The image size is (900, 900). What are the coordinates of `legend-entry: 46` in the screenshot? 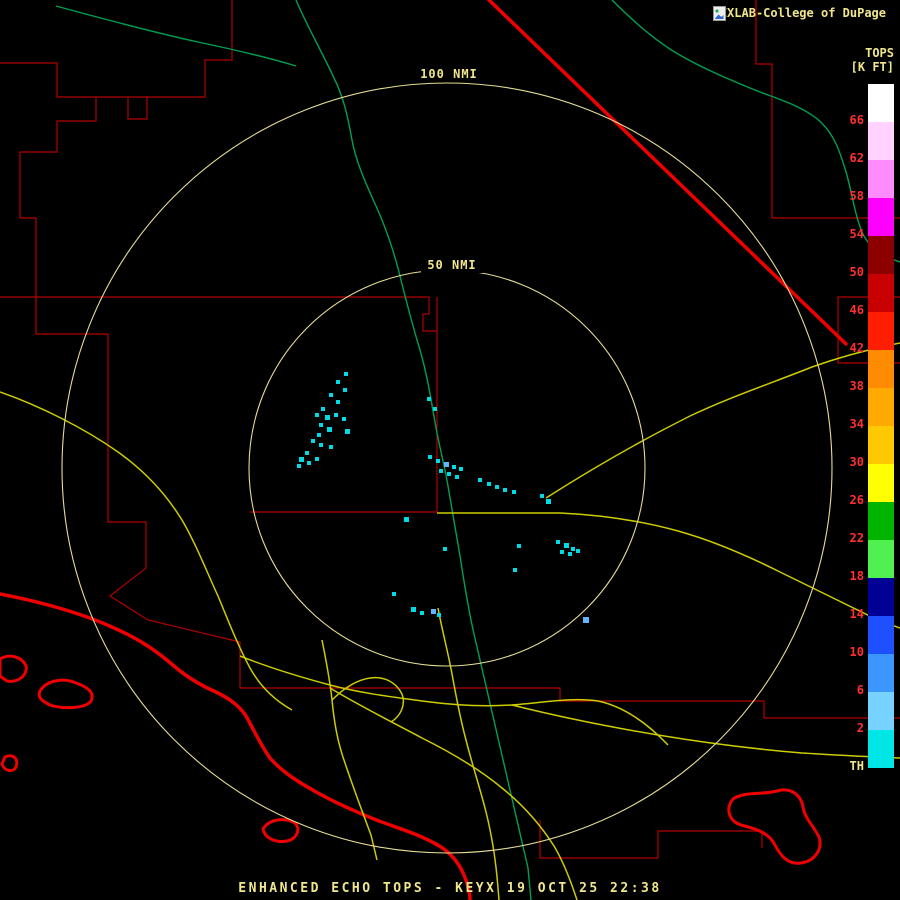 It's located at (872, 295).